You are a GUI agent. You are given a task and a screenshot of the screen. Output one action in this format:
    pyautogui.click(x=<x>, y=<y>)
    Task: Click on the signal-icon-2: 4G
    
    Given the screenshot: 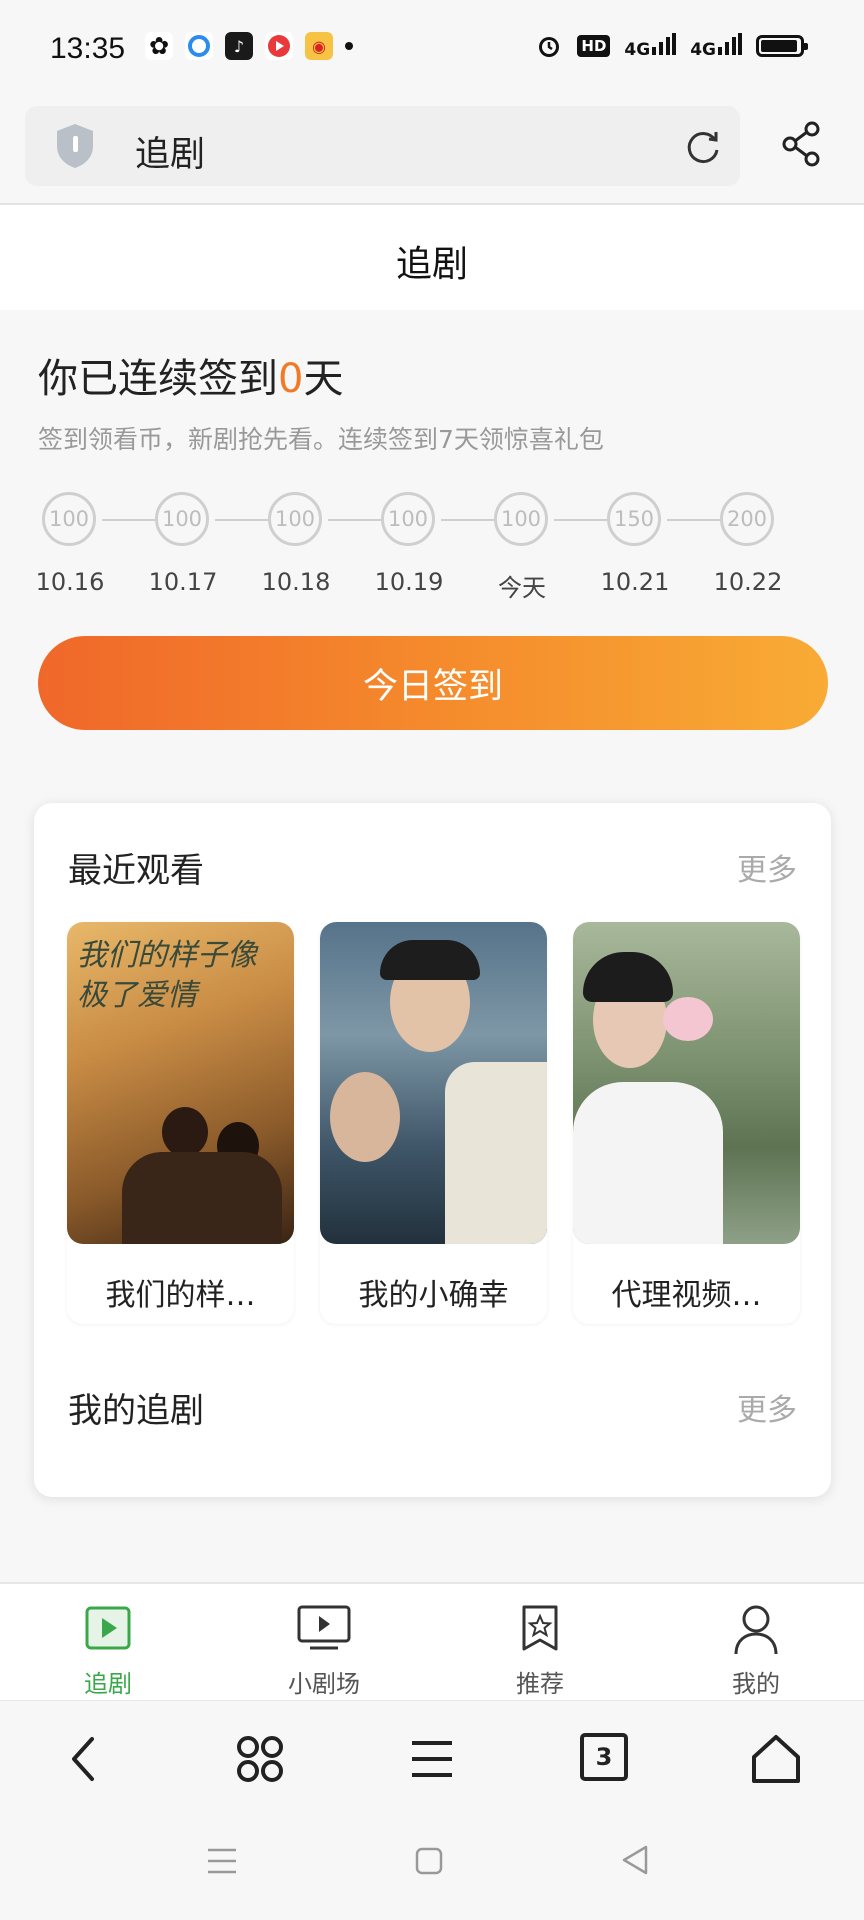 What is the action you would take?
    pyautogui.click(x=716, y=46)
    